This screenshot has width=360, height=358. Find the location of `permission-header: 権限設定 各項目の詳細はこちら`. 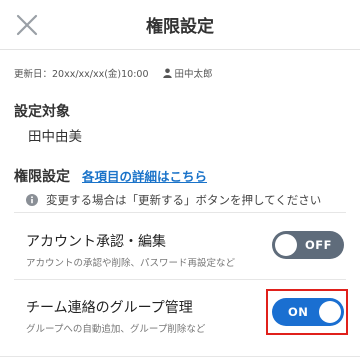

permission-header: 権限設定 各項目の詳細はこちら is located at coordinates (110, 176).